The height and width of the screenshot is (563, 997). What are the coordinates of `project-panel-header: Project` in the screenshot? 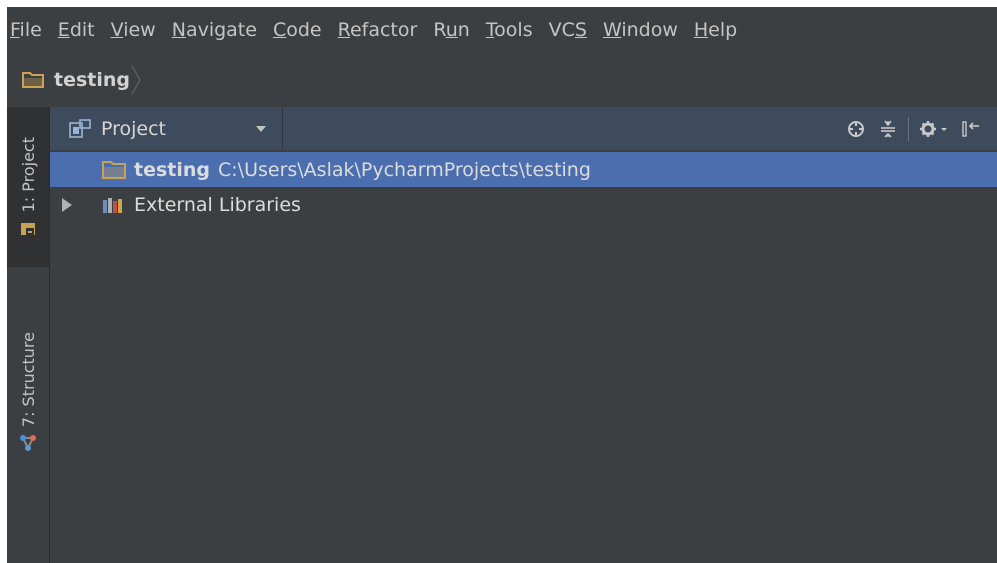 It's located at (523, 128).